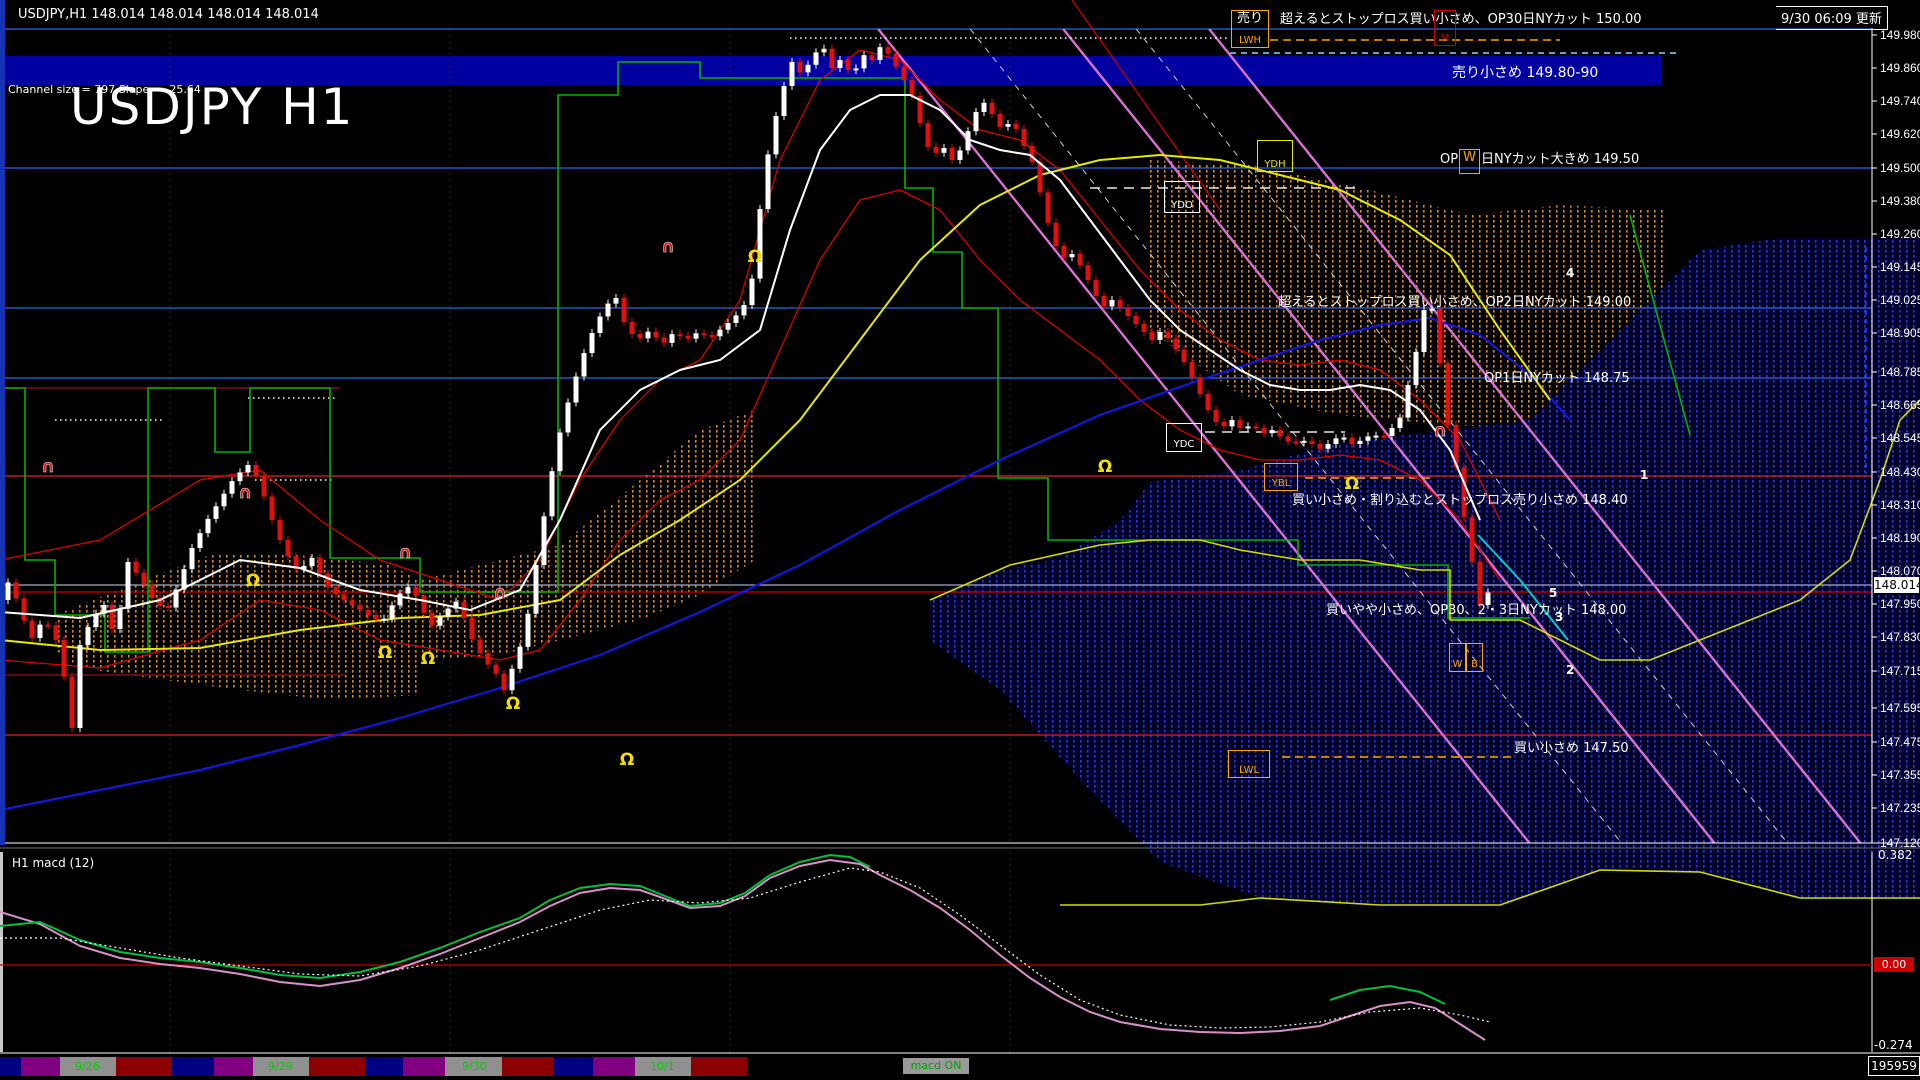 This screenshot has height=1080, width=1920. I want to click on axis-price-label: 147.950, so click(1900, 604).